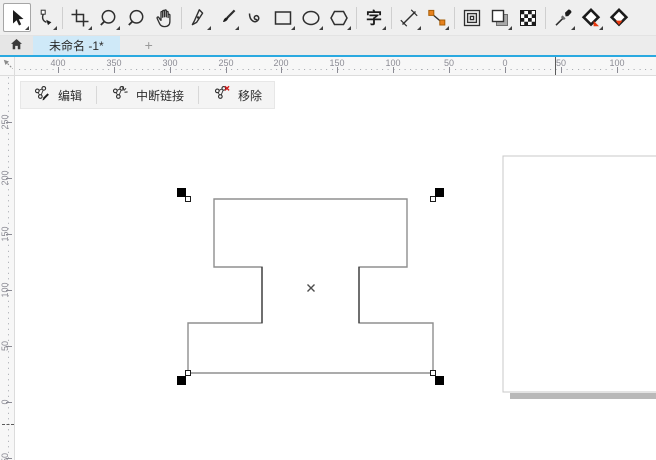 The image size is (656, 460). I want to click on ellipse-tool, so click(311, 17).